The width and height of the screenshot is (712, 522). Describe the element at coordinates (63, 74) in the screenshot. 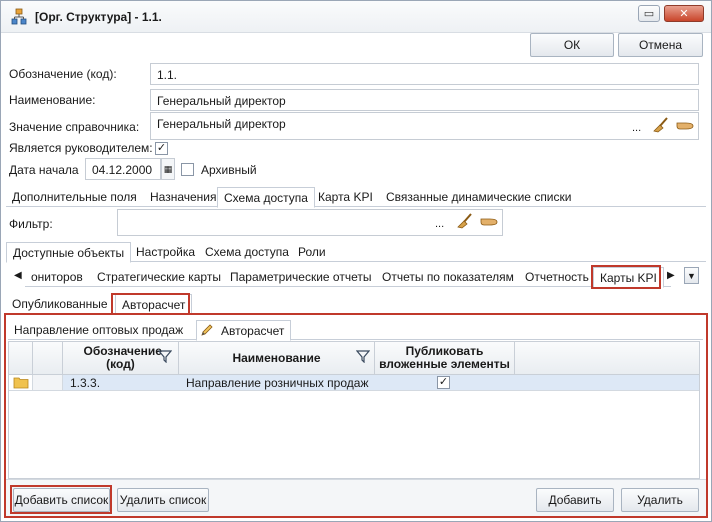

I see `code-label: Обозначение (код):` at that location.